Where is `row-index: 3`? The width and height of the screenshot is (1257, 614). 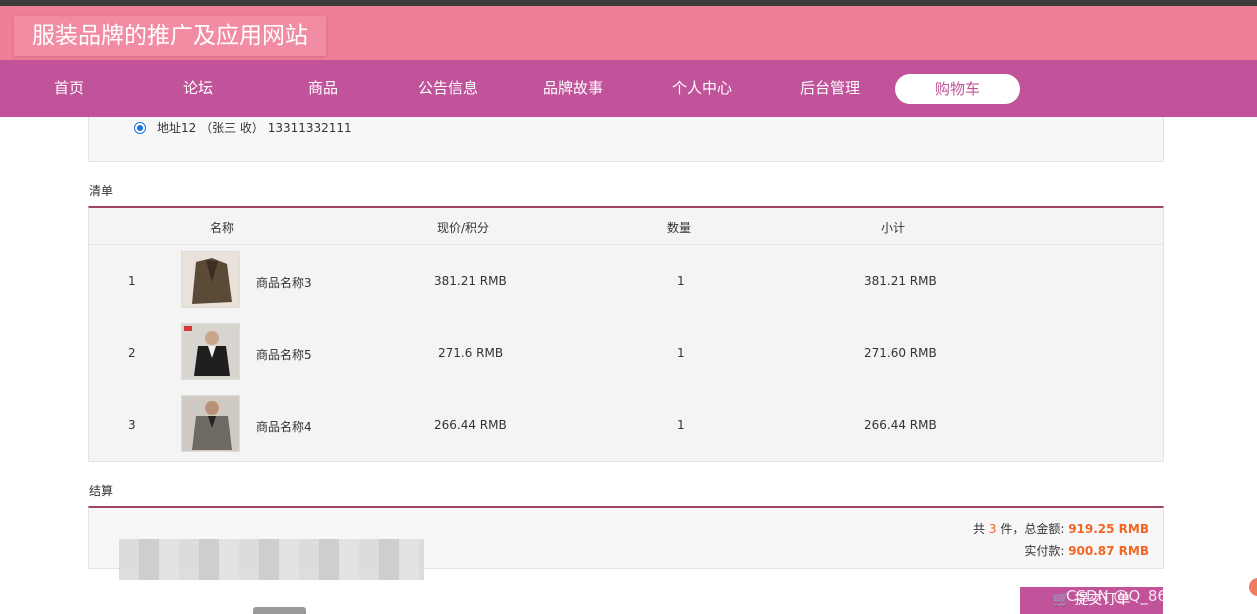
row-index: 3 is located at coordinates (132, 425).